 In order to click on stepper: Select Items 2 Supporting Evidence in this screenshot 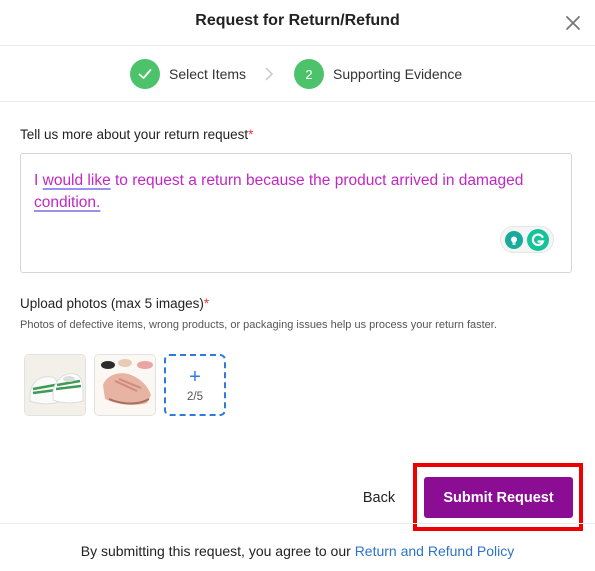, I will do `click(297, 74)`.